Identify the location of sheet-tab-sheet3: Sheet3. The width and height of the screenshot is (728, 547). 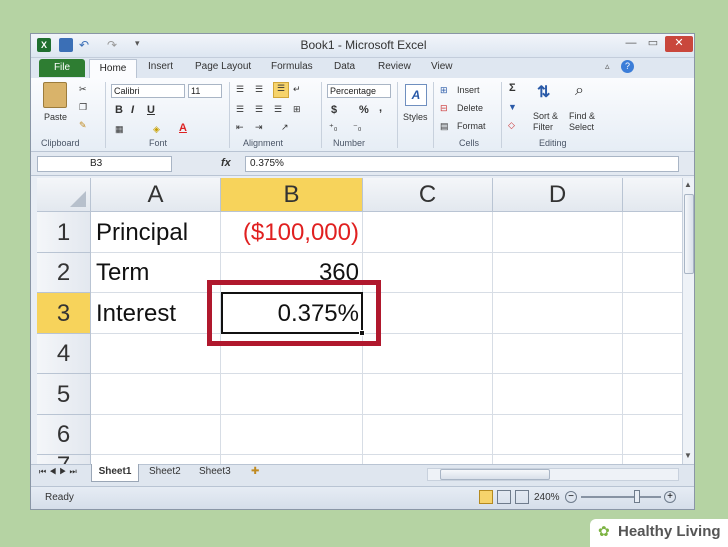
(215, 471).